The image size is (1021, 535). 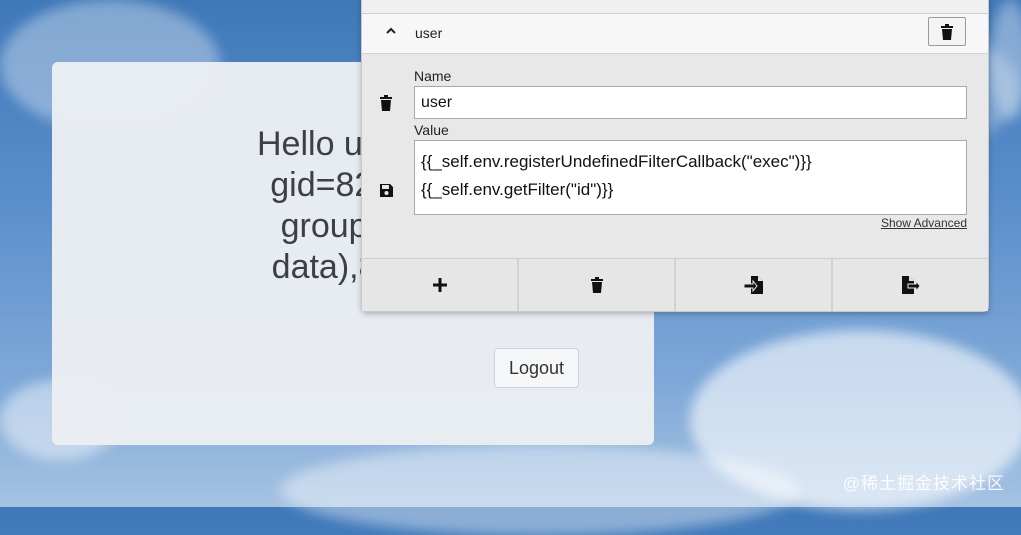 What do you see at coordinates (675, 34) in the screenshot?
I see `cookie-row-header: user` at bounding box center [675, 34].